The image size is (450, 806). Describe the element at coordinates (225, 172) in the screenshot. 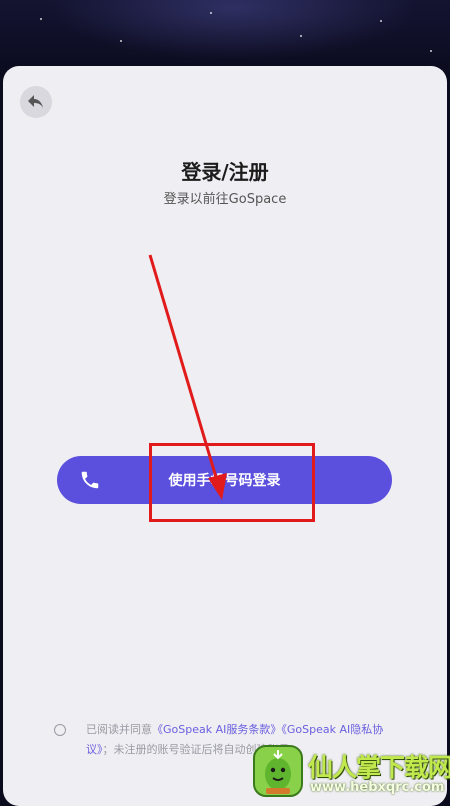

I see `page-title: 登录/注册` at that location.